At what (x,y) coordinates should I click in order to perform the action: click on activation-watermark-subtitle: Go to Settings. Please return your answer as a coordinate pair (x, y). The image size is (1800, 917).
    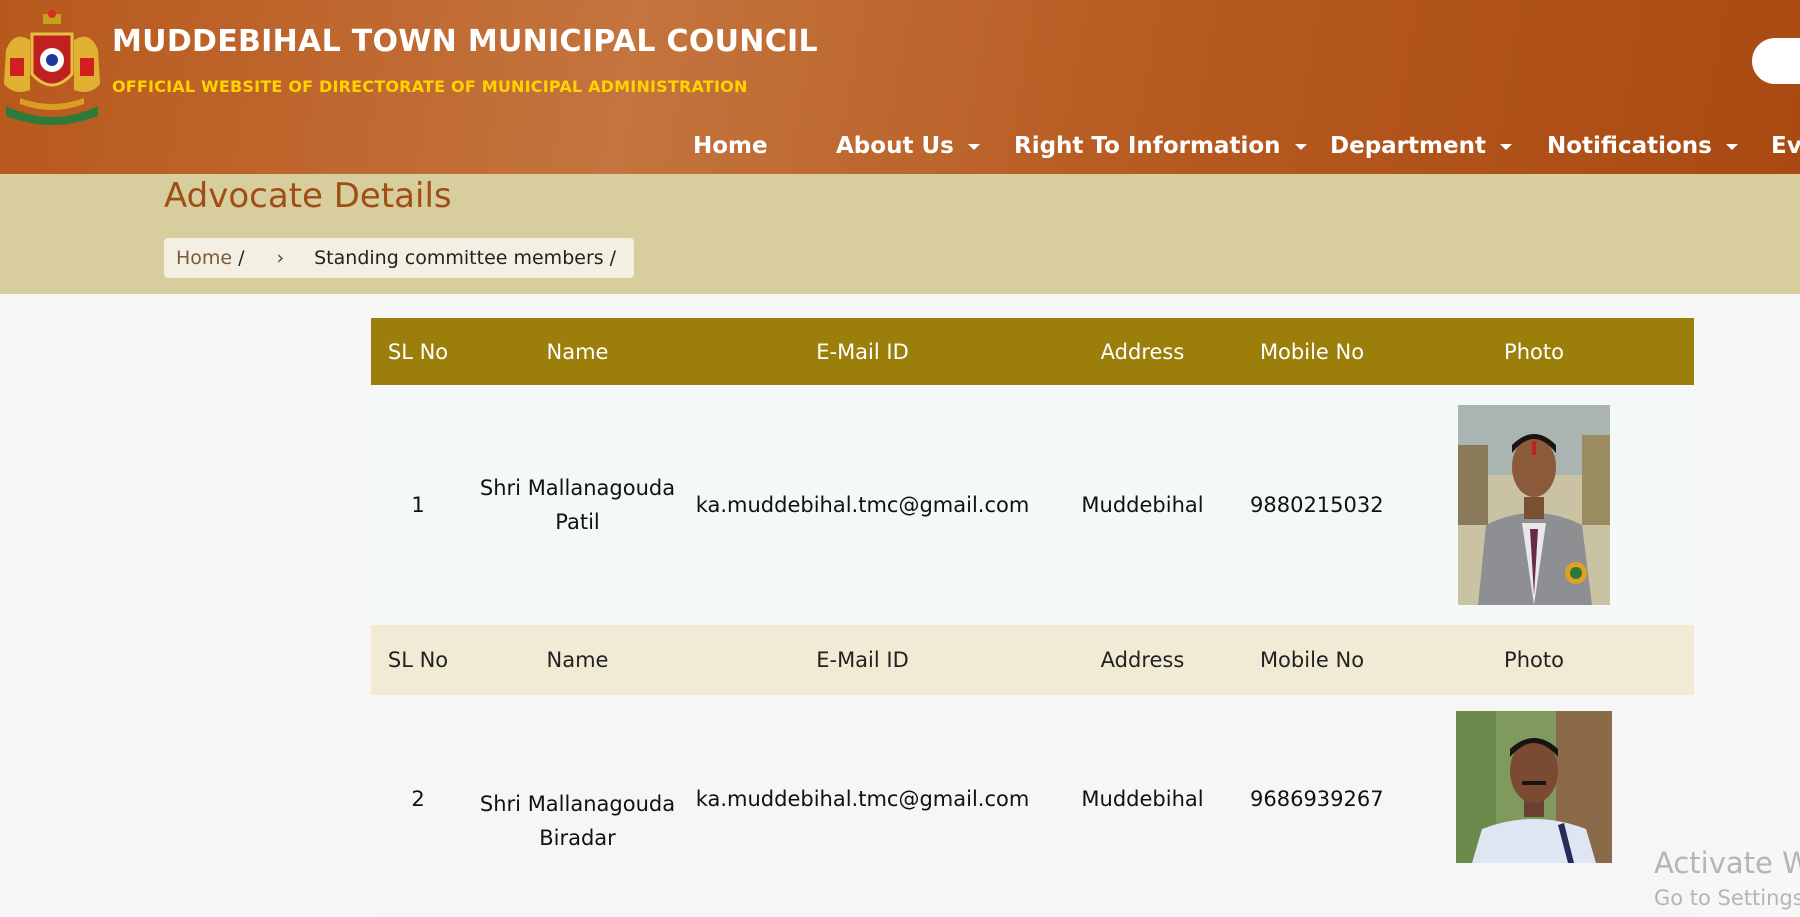
    Looking at the image, I should click on (1727, 898).